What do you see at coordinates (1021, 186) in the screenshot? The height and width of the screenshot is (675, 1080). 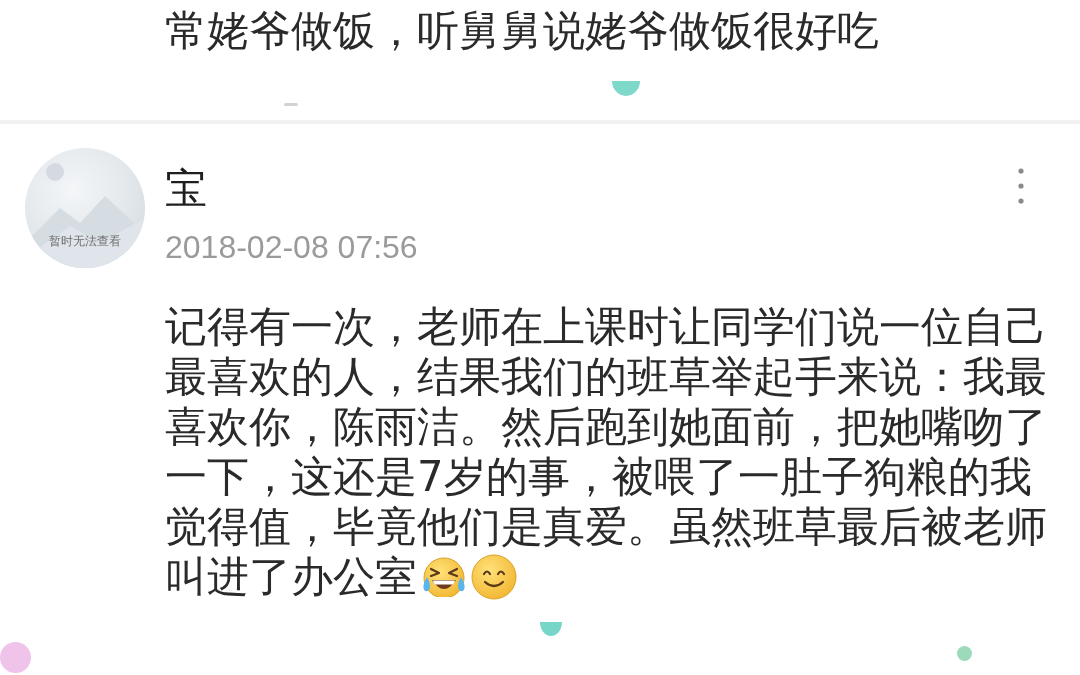 I see `more-icon` at bounding box center [1021, 186].